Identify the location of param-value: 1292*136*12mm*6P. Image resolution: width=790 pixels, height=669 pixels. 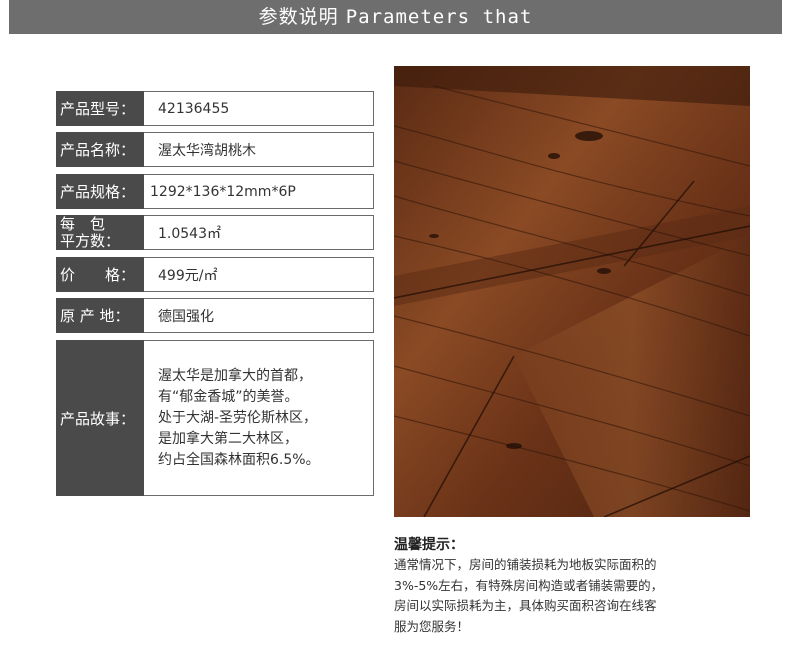
(259, 191).